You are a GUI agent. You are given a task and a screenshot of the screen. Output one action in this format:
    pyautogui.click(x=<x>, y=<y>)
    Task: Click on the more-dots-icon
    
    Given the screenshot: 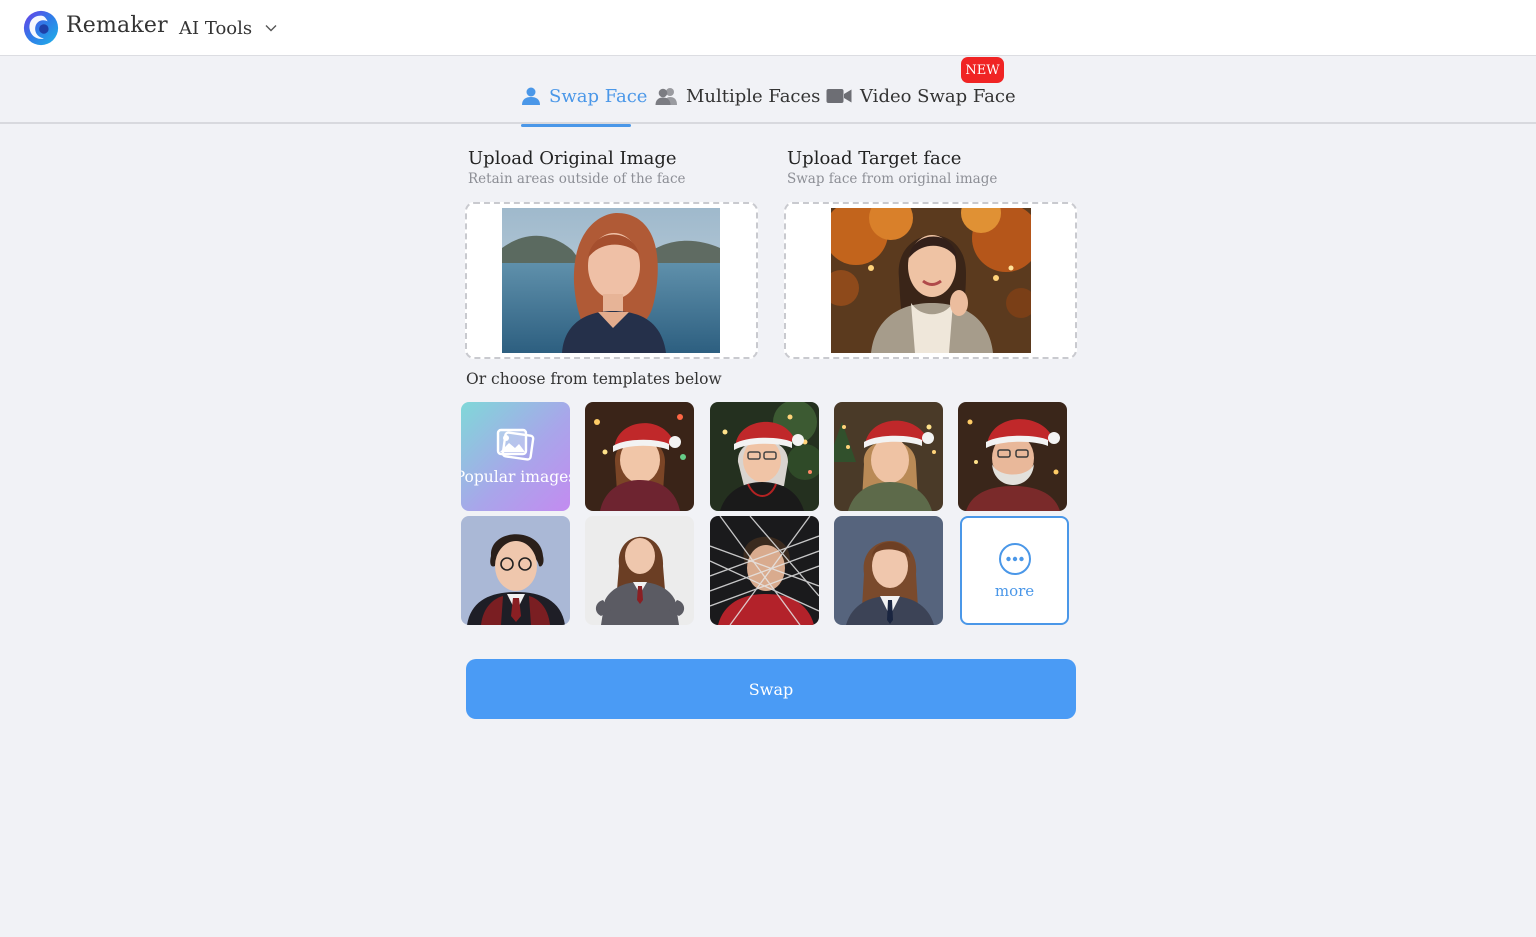 What is the action you would take?
    pyautogui.click(x=1014, y=558)
    